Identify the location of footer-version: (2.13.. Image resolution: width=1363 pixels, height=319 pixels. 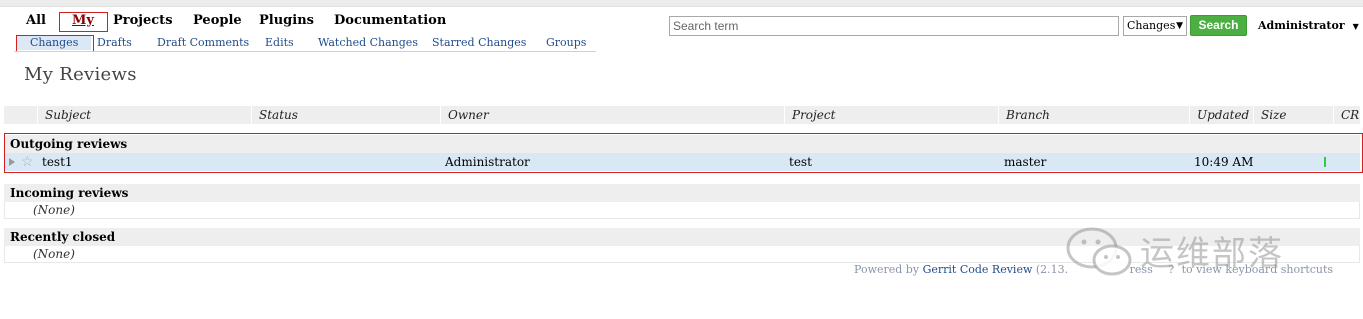
(1052, 269).